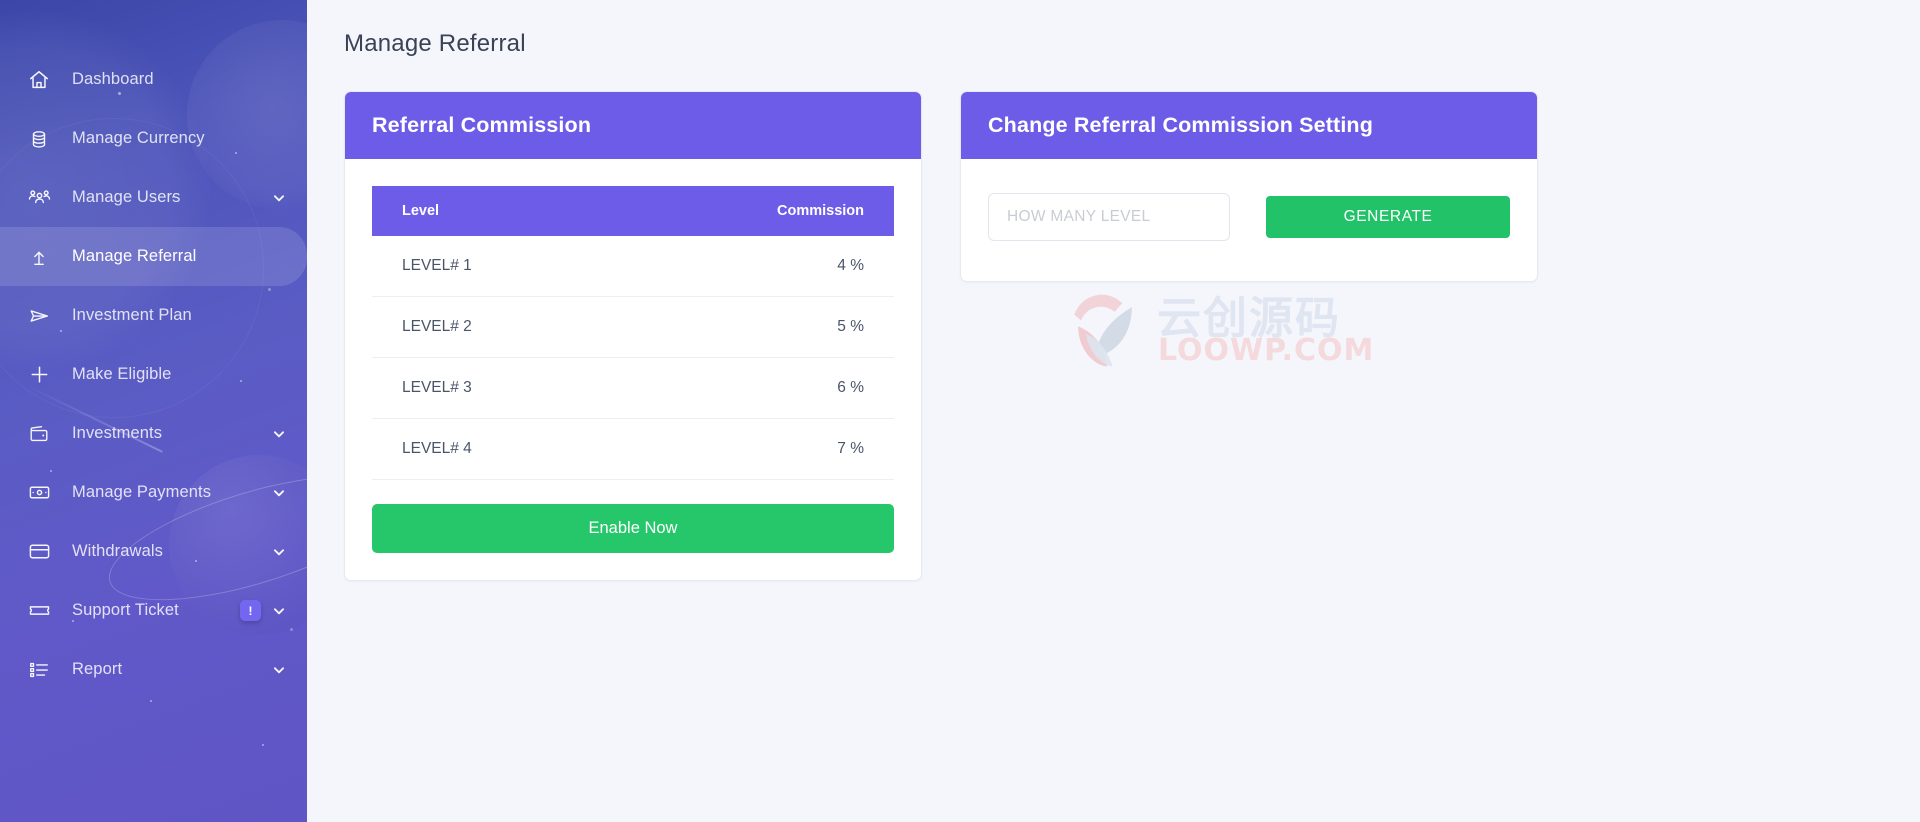  What do you see at coordinates (117, 551) in the screenshot?
I see `sidebar-item-label: Withdrawals` at bounding box center [117, 551].